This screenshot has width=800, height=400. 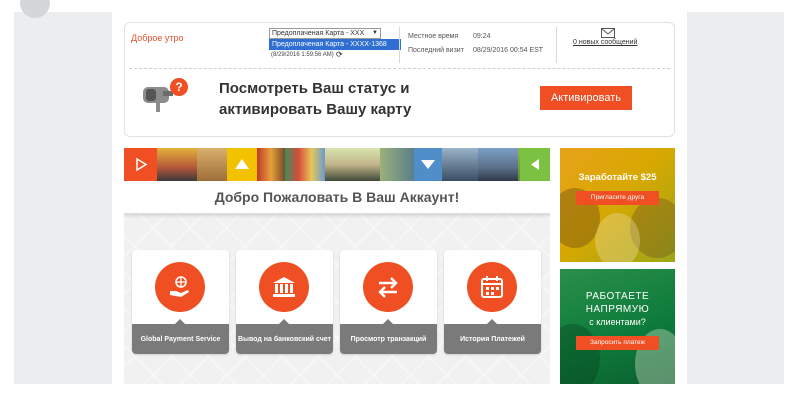 What do you see at coordinates (617, 322) in the screenshot?
I see `promo-work-line3: с клиентами?` at bounding box center [617, 322].